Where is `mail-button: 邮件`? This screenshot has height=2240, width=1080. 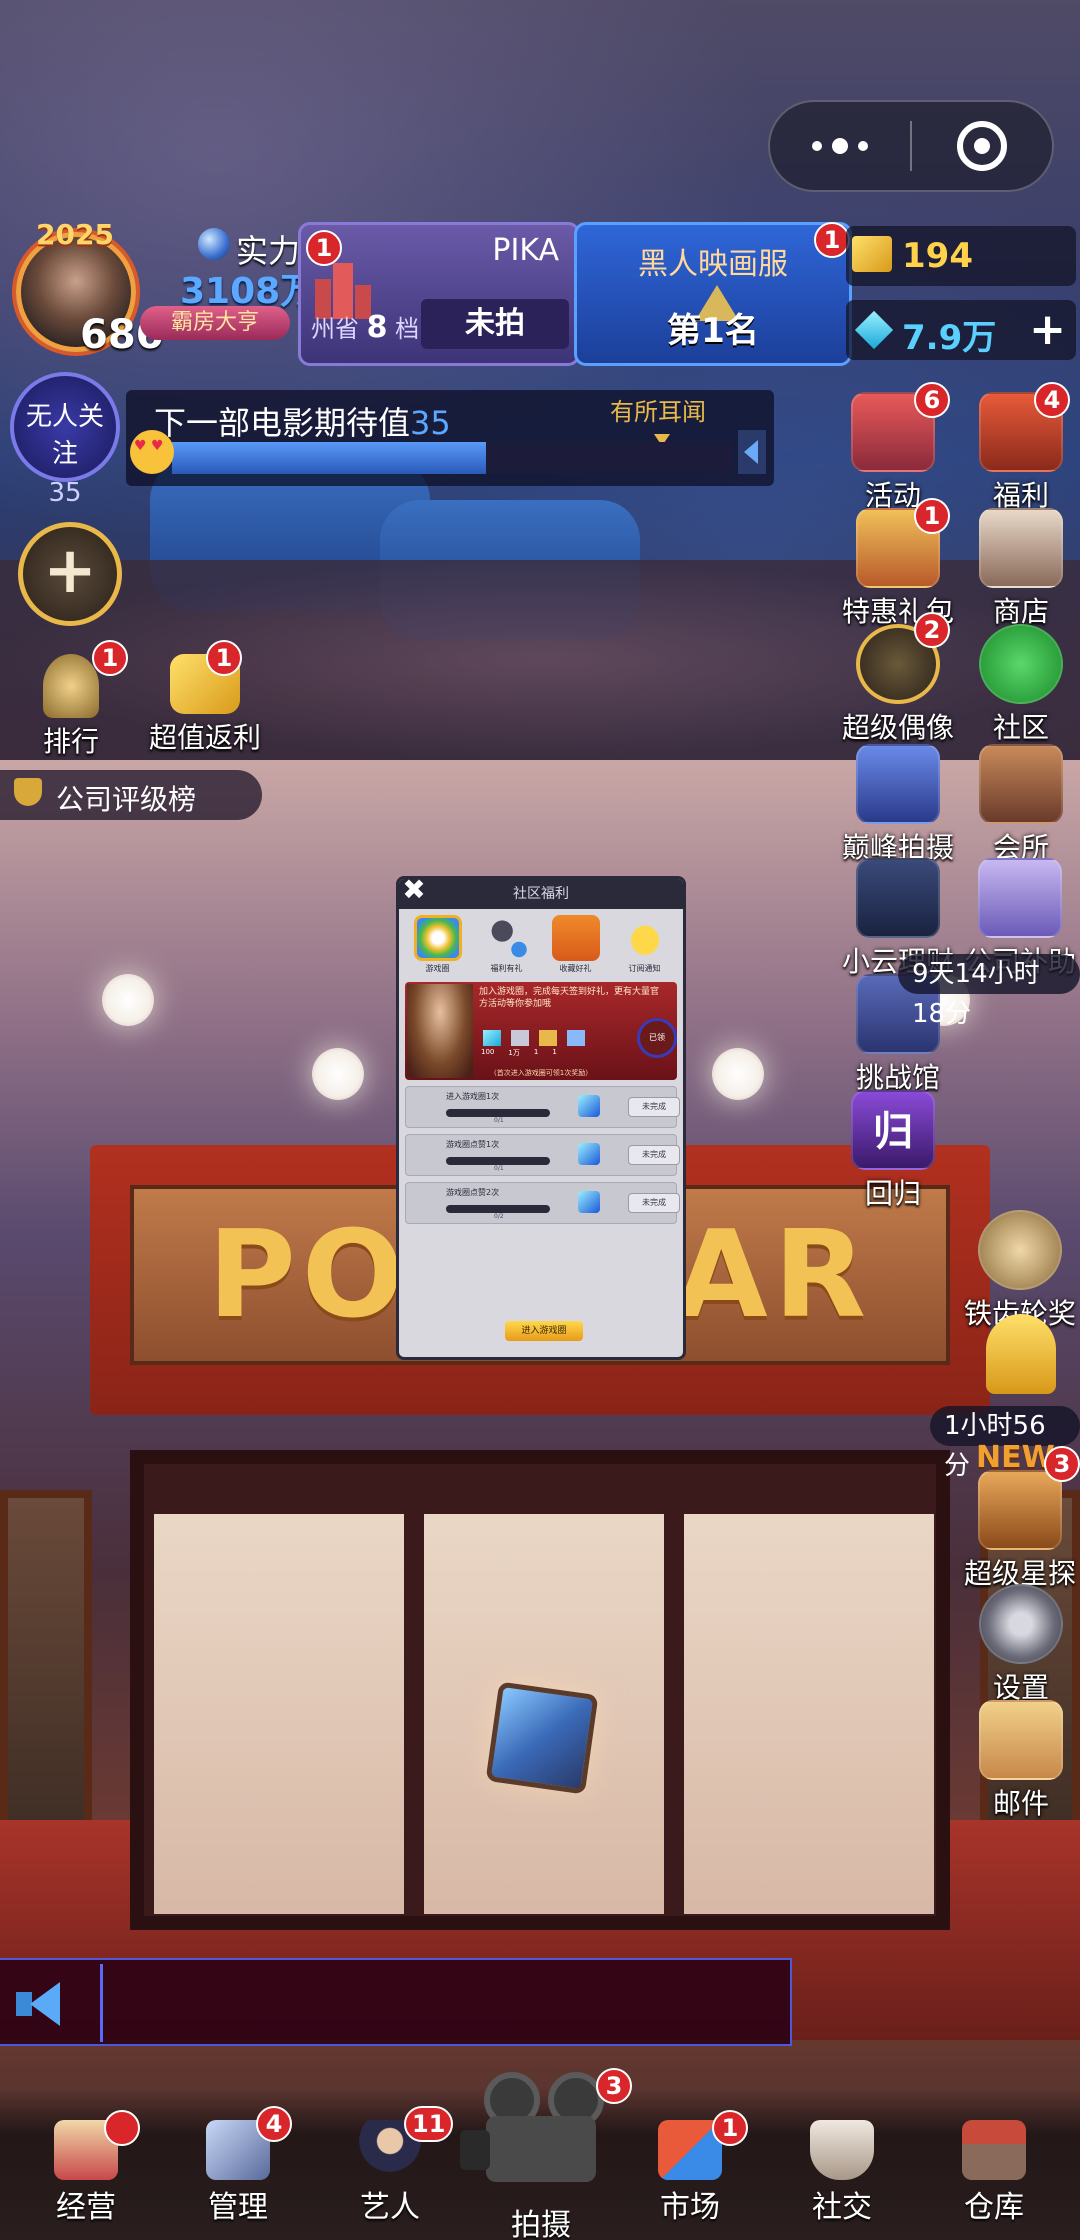
mail-button: 邮件 is located at coordinates (1021, 1761).